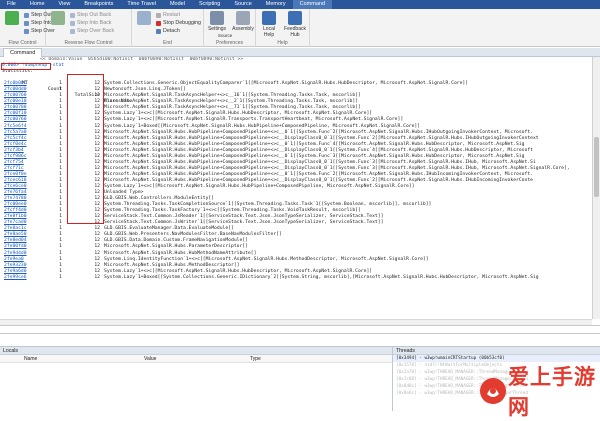  Describe the element at coordinates (209, 4) in the screenshot. I see `tab-scripting: Scripting` at that location.